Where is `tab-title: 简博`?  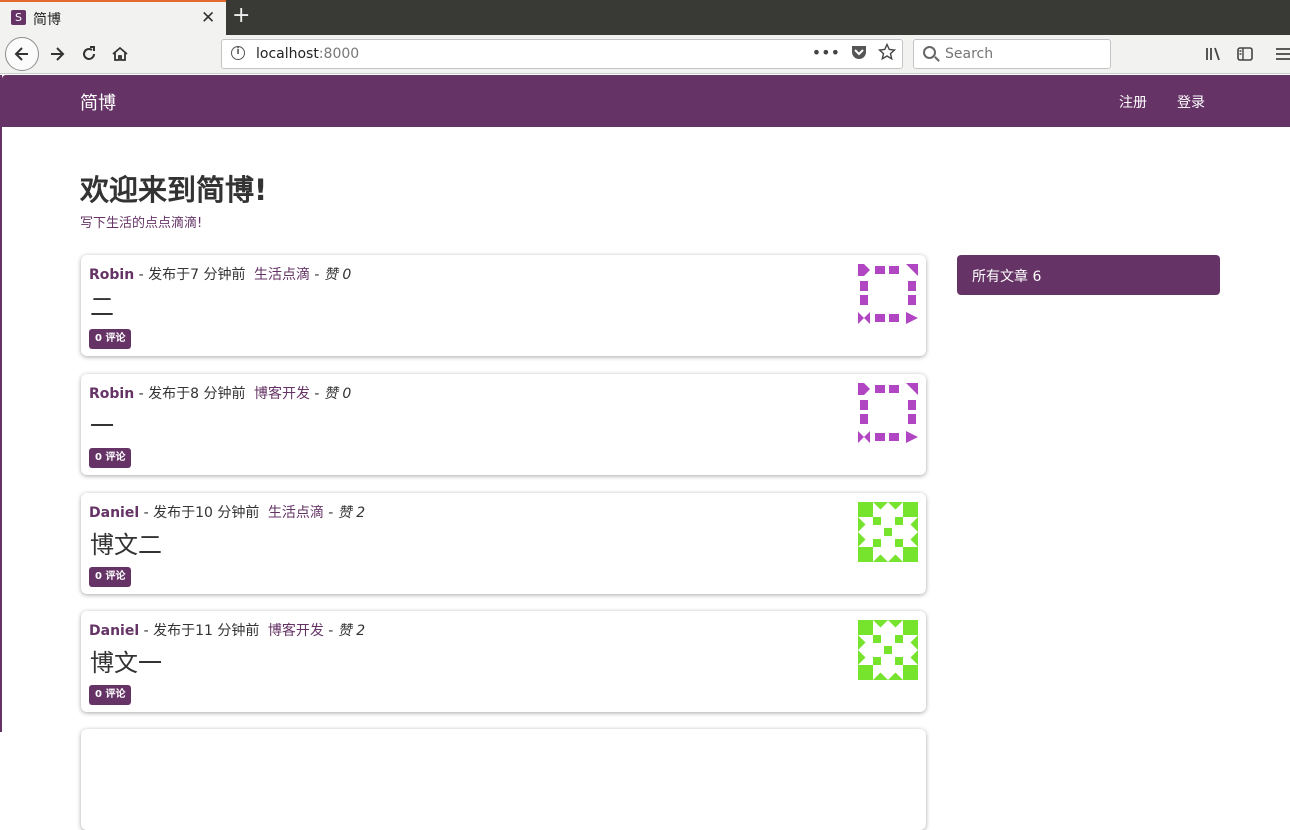 tab-title: 简博 is located at coordinates (47, 20).